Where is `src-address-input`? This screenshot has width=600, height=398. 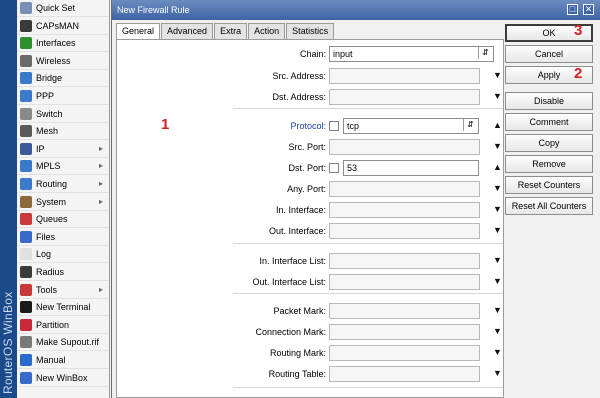
src-address-input is located at coordinates (404, 76).